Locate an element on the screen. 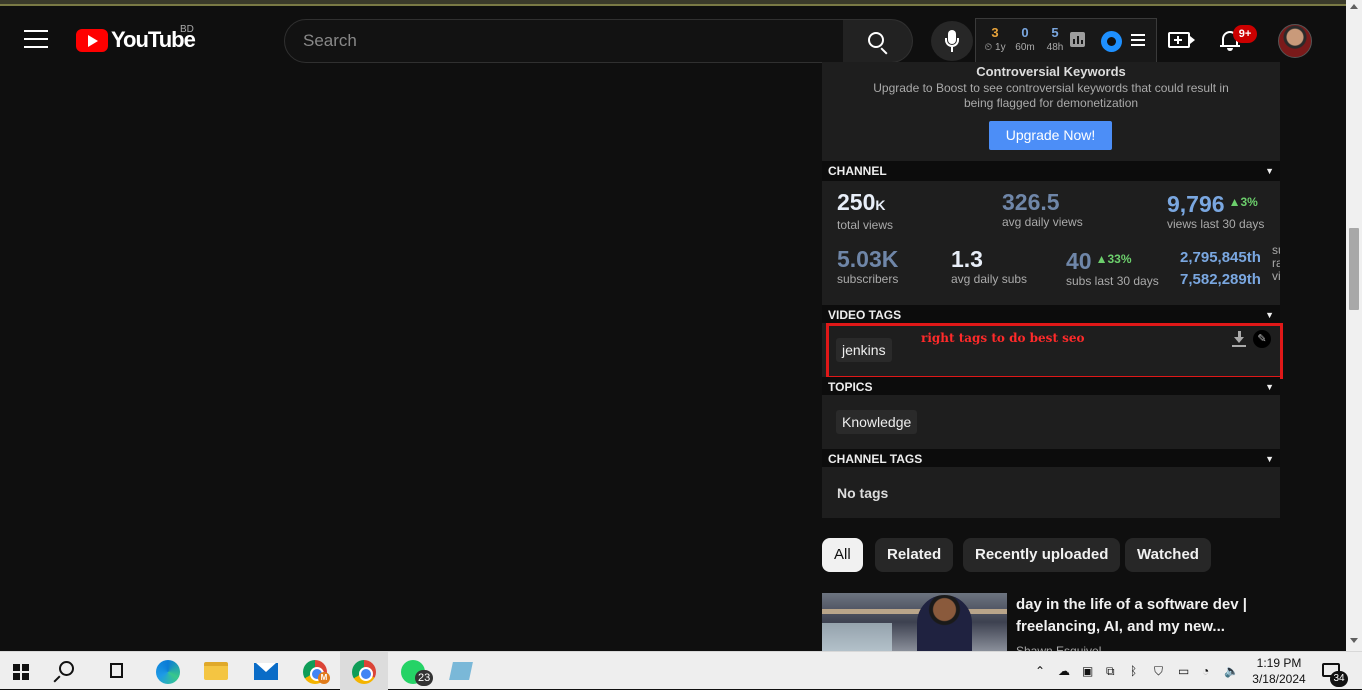 The height and width of the screenshot is (690, 1362). notepad-app is located at coordinates (462, 671).